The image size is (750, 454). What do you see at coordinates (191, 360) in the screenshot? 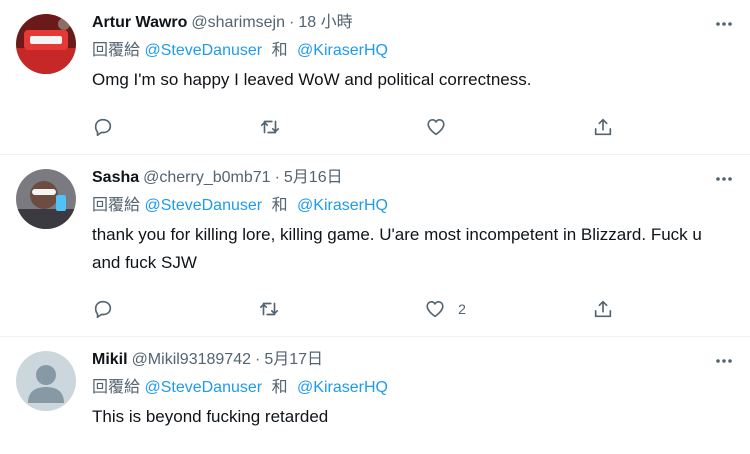
I see `user-handle: @Mikil93189742` at bounding box center [191, 360].